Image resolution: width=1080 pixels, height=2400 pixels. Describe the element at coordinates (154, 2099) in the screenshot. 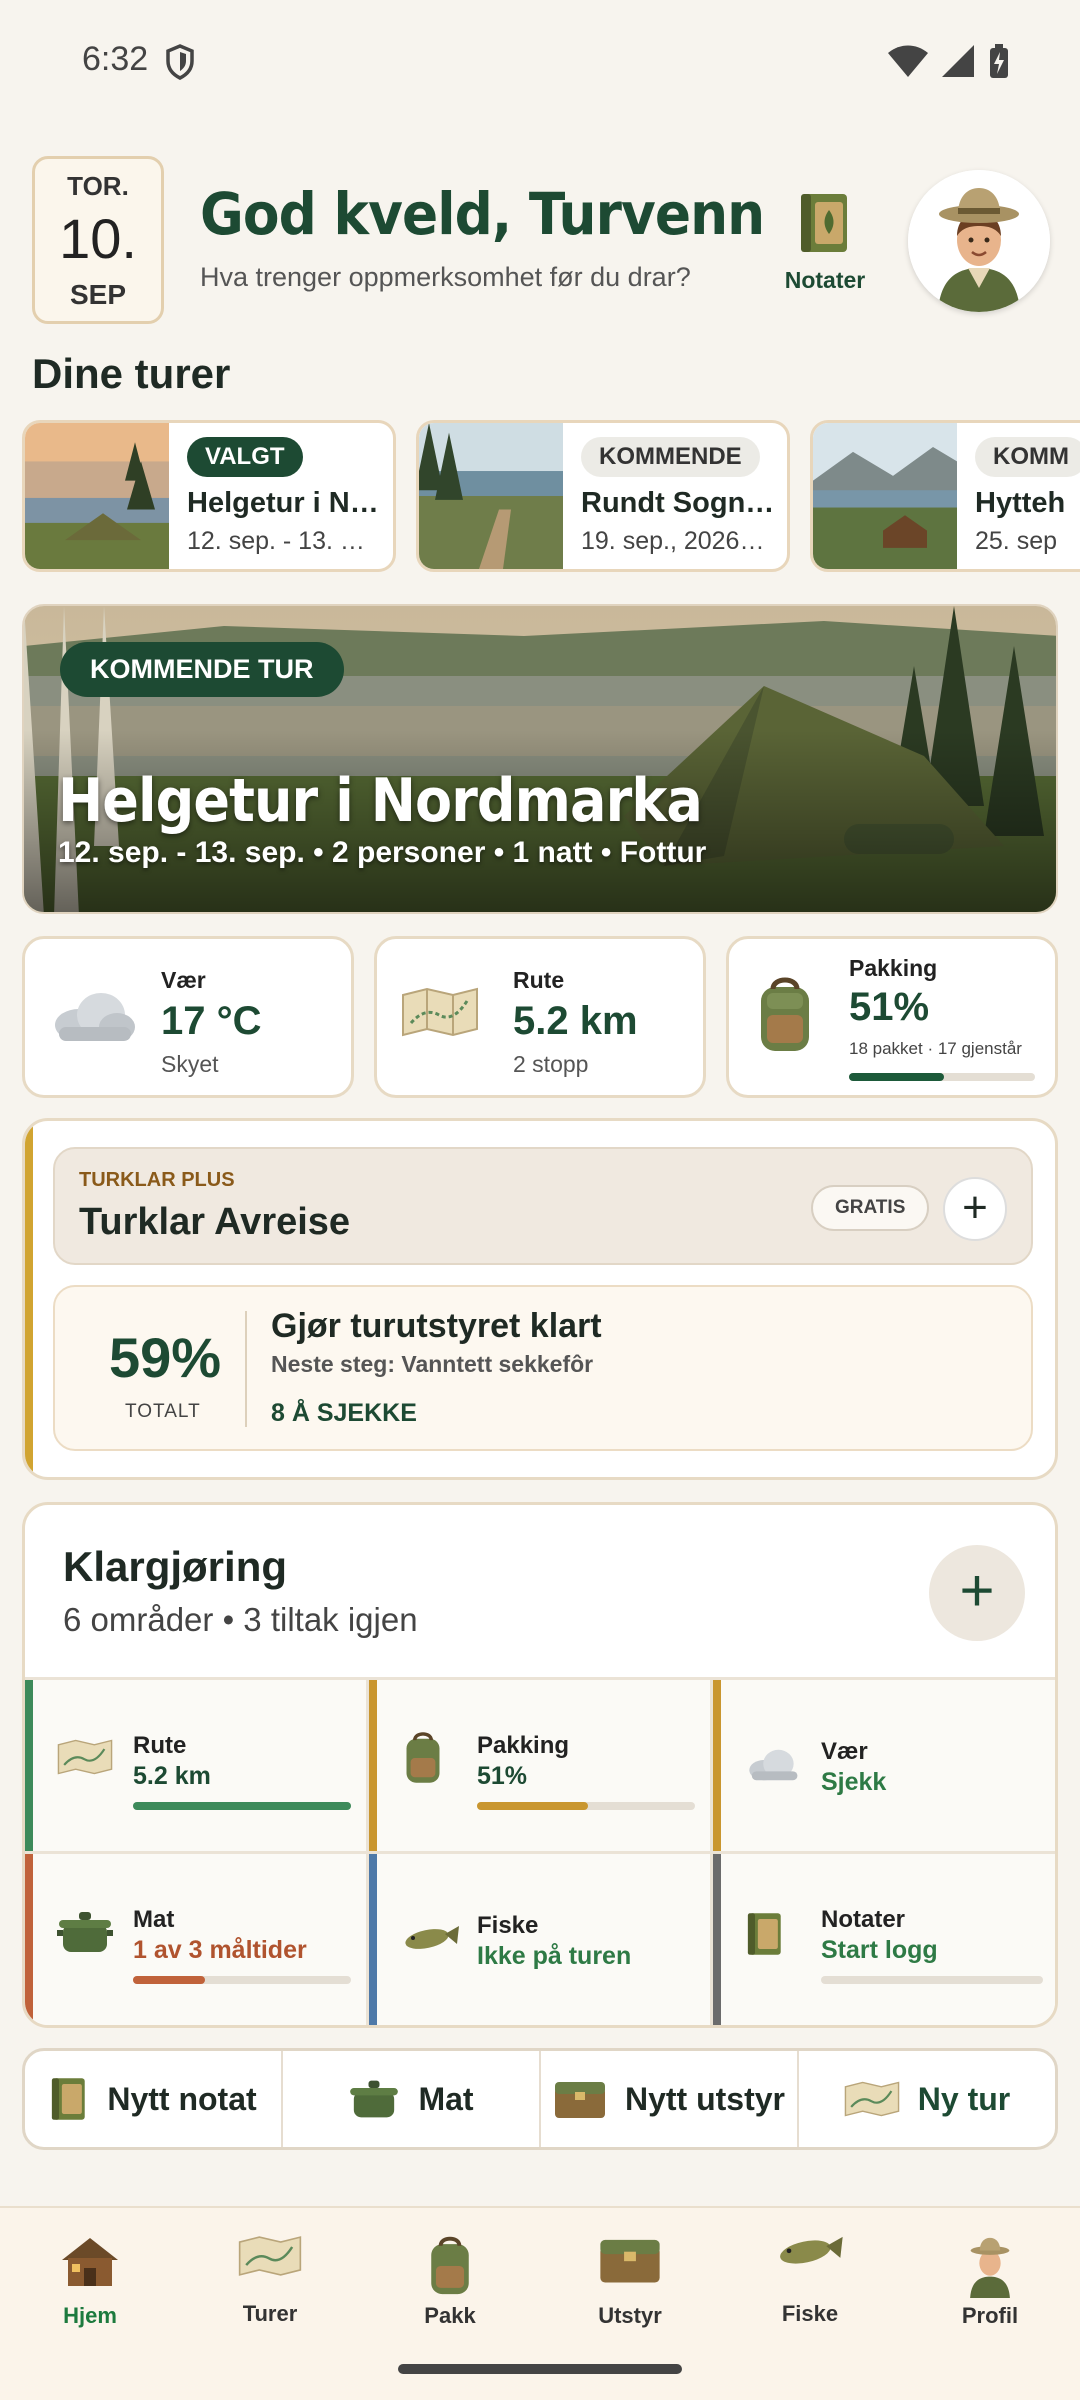

I see `new-note-button: Nytt notat` at that location.